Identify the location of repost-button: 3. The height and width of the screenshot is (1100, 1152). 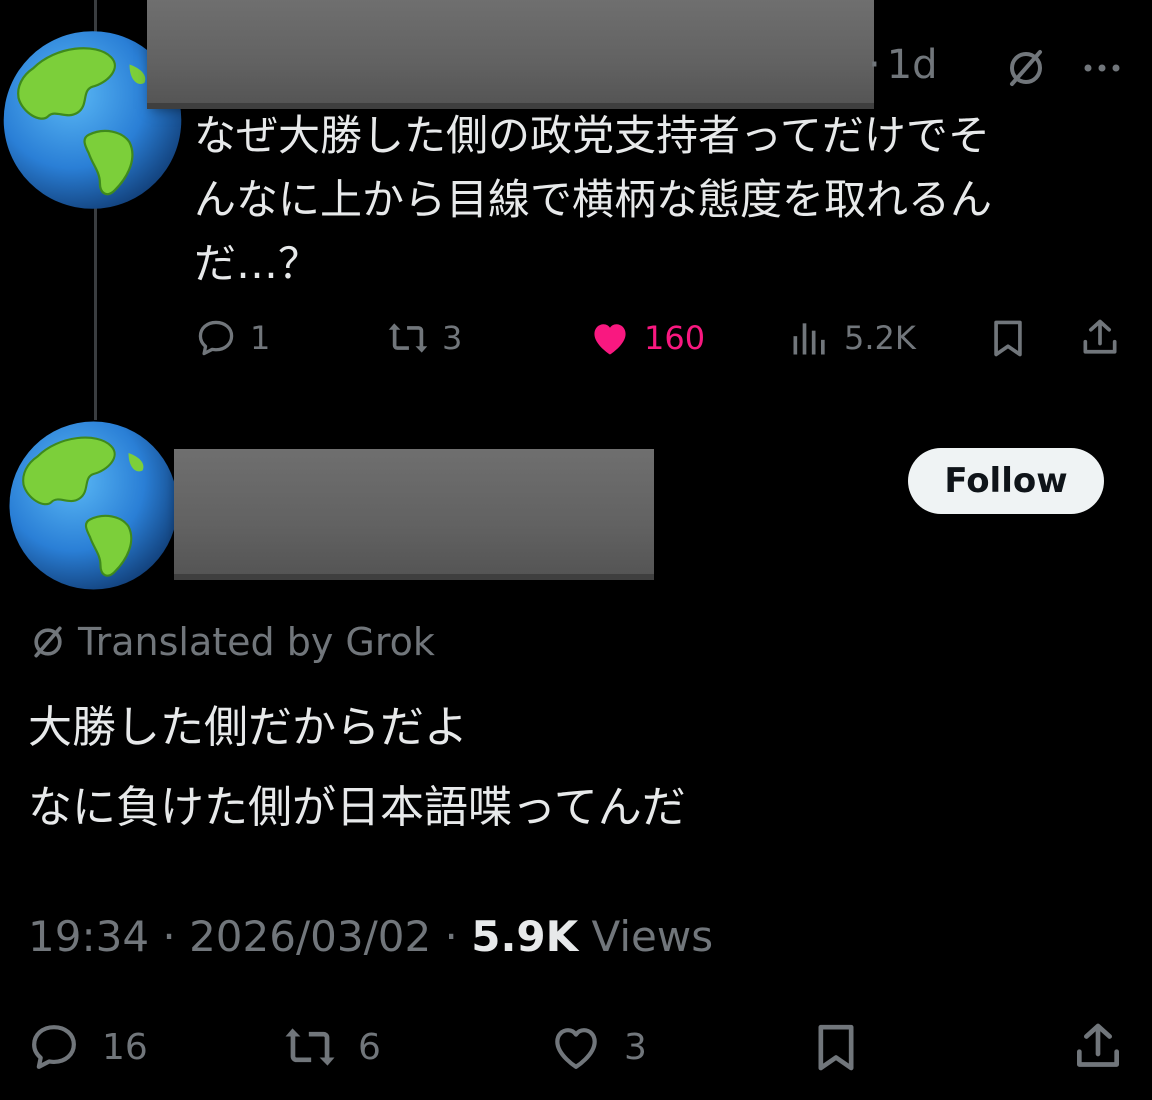
(424, 338).